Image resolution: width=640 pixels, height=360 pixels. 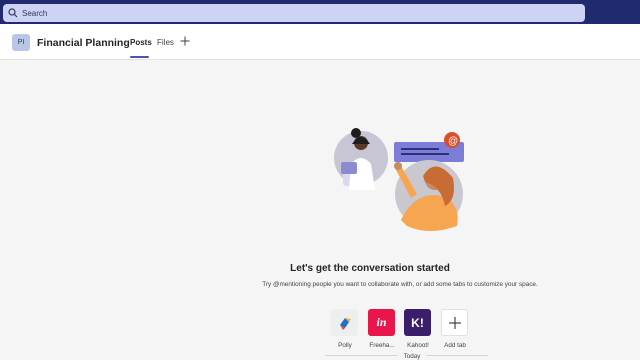 I want to click on app-label: Kahoot!, so click(x=418, y=345).